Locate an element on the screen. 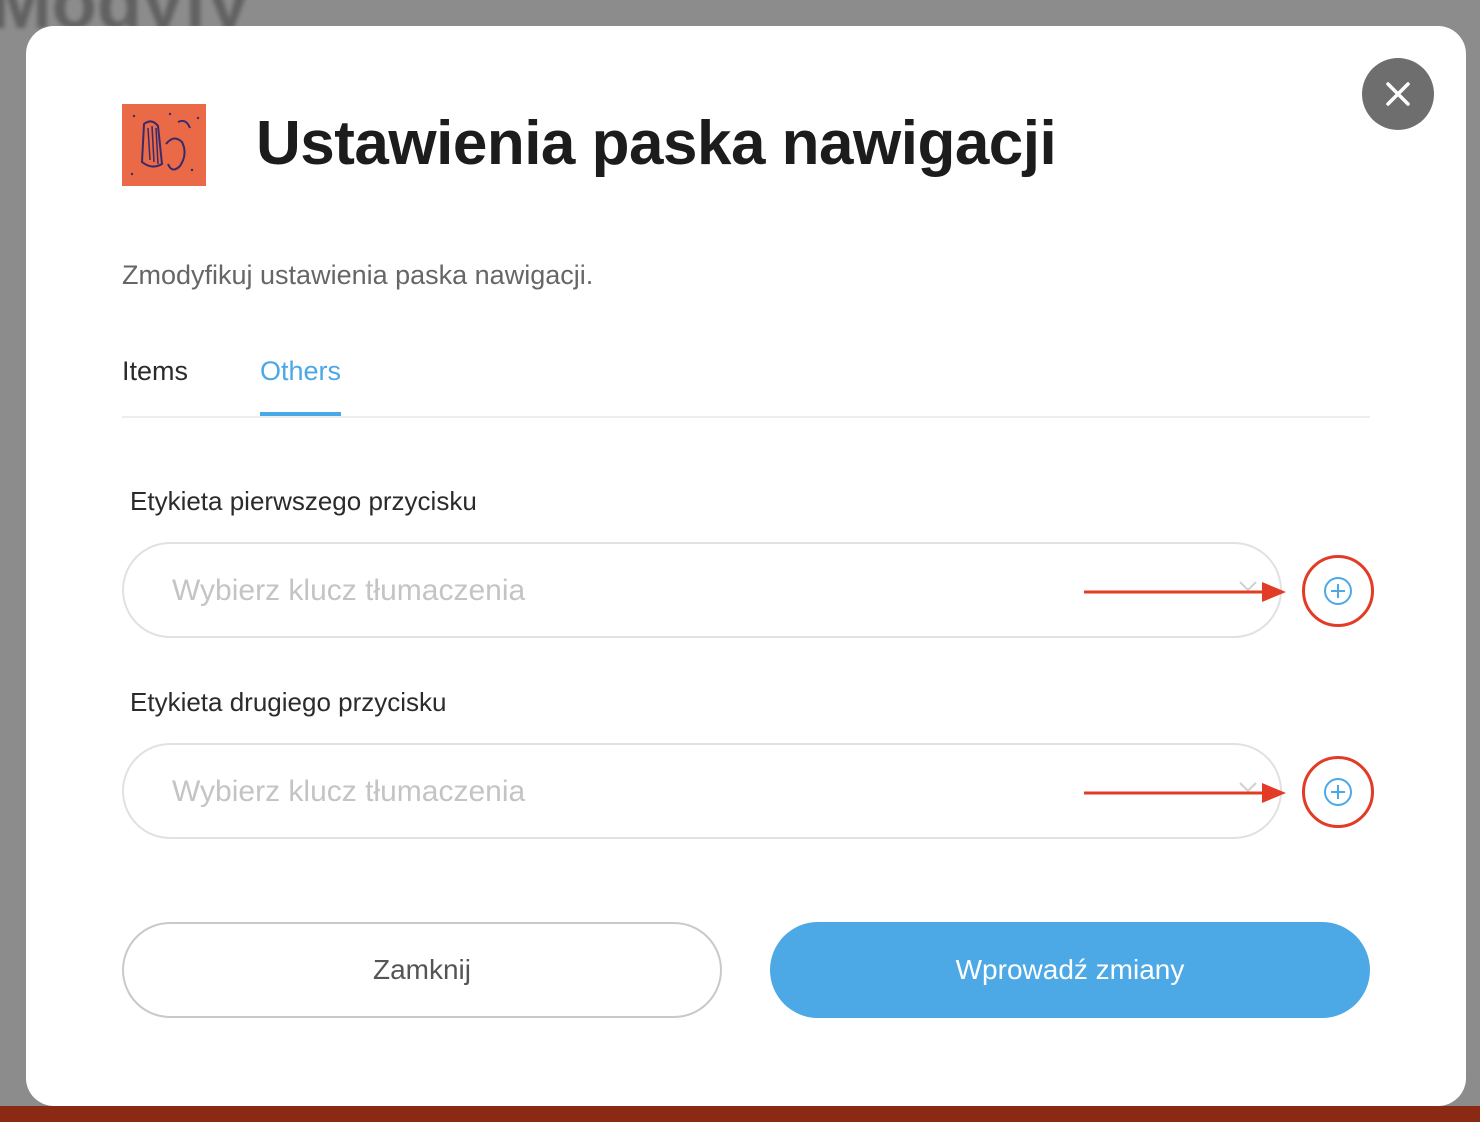 The height and width of the screenshot is (1122, 1480). second-button-label-title: Etykieta drugiego przycisku is located at coordinates (288, 702).